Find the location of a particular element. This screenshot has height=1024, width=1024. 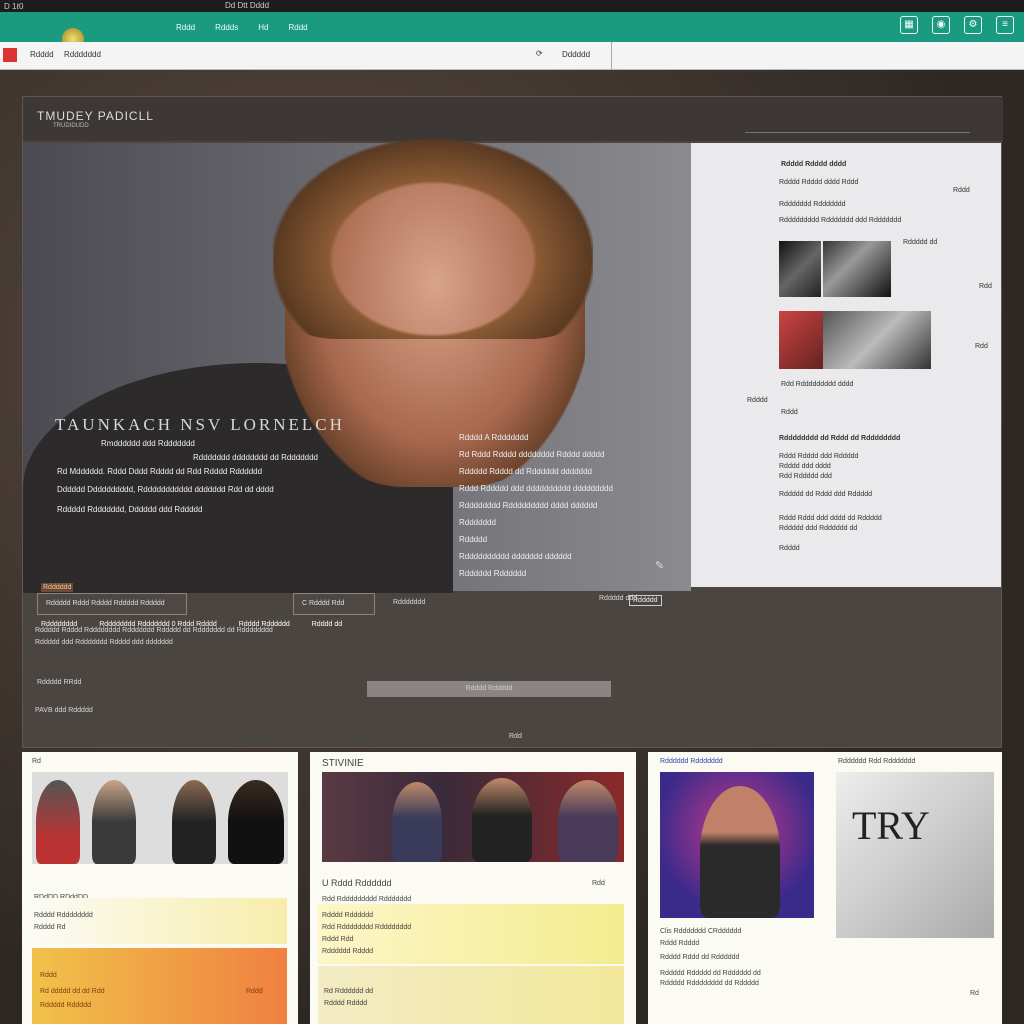

top-nav-item: Hd is located at coordinates (263, 27).